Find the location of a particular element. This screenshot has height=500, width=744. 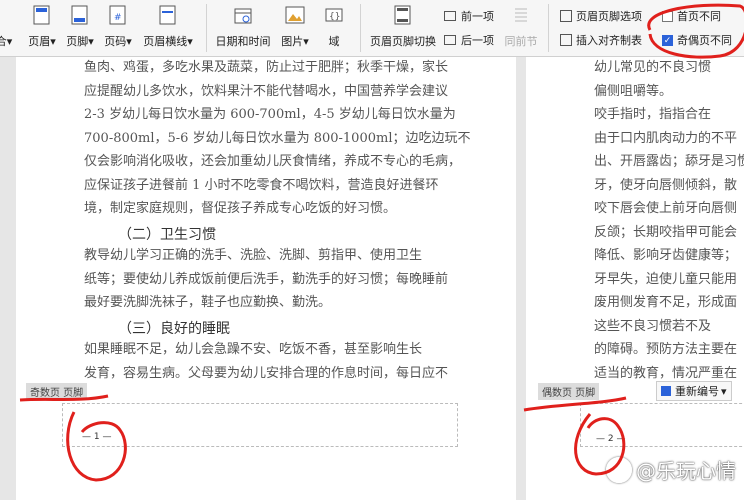

paragraph-line: 如果睡眠不足，幼儿会急躁不安、吃饭不香，甚至影响生长 is located at coordinates (253, 349).